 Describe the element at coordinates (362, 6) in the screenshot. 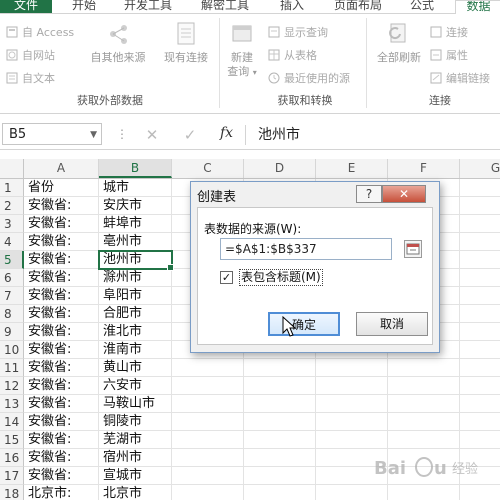

I see `tab-page-layout: 页面布局` at that location.